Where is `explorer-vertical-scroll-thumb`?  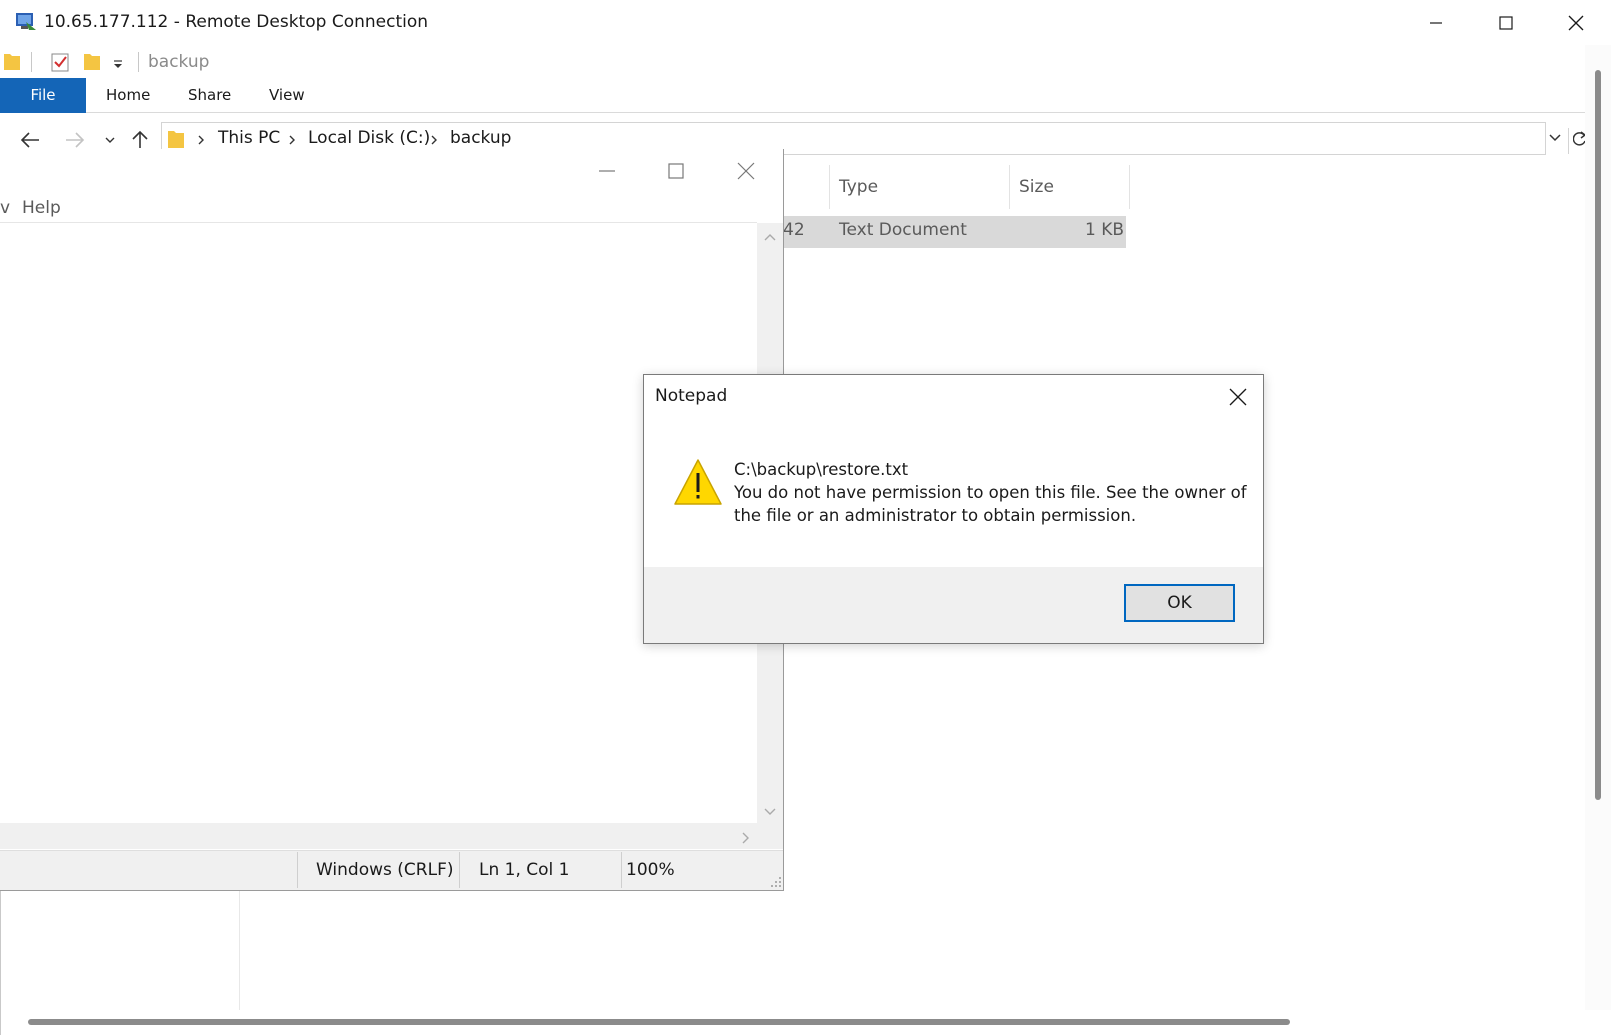 explorer-vertical-scroll-thumb is located at coordinates (1598, 435).